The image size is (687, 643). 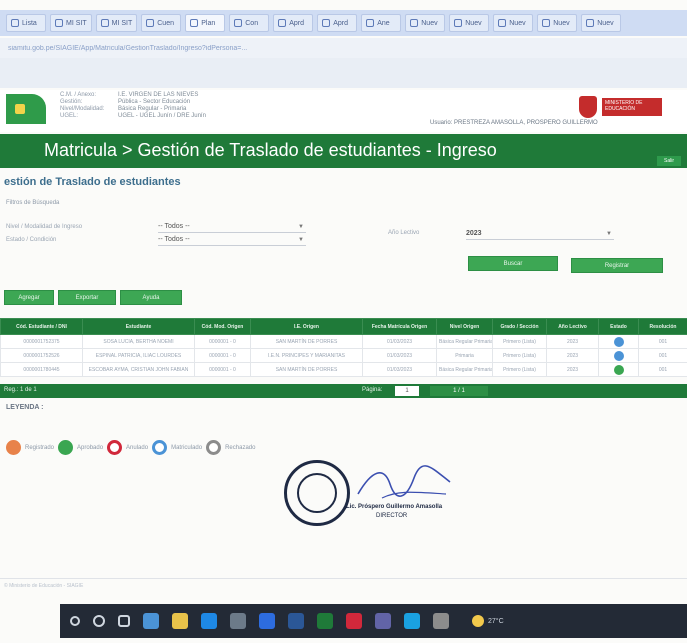 What do you see at coordinates (488, 621) in the screenshot?
I see `system-tray: 27°C` at bounding box center [488, 621].